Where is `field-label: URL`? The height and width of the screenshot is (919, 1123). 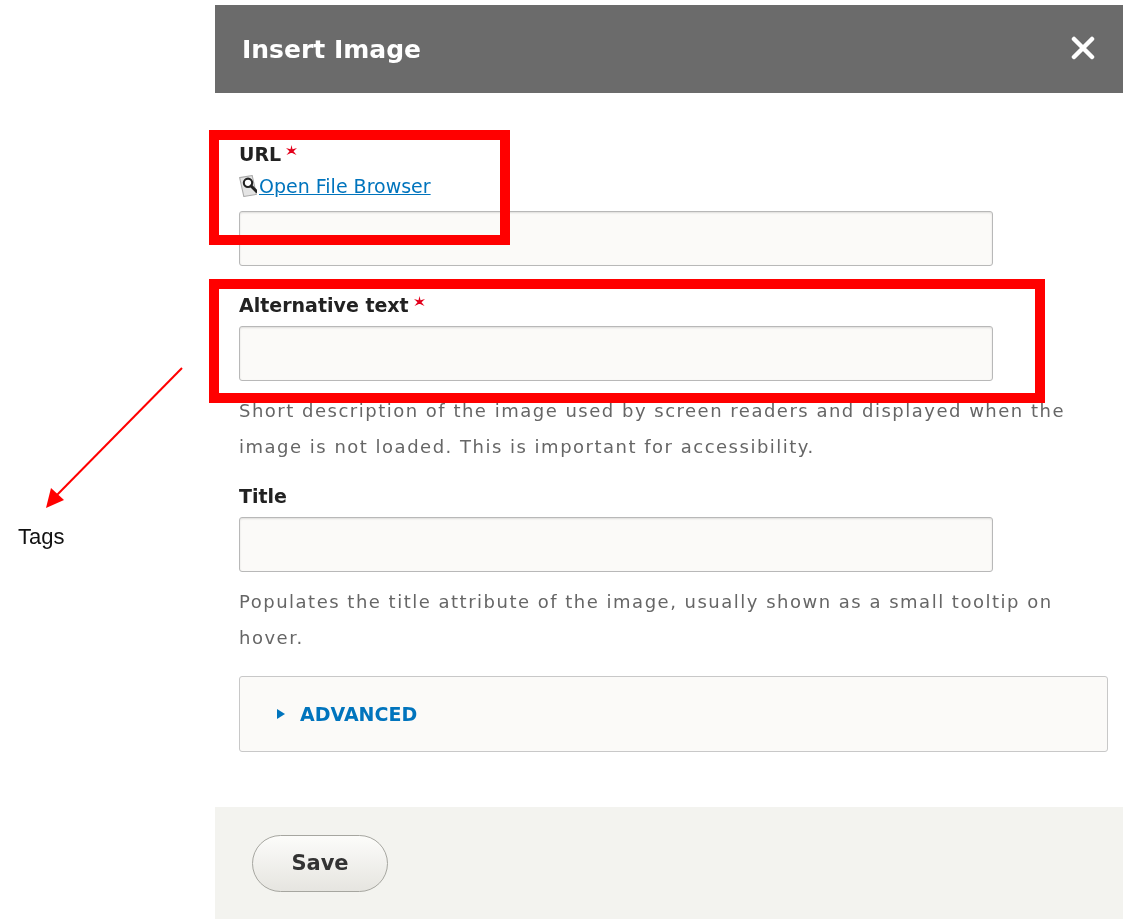 field-label: URL is located at coordinates (260, 154).